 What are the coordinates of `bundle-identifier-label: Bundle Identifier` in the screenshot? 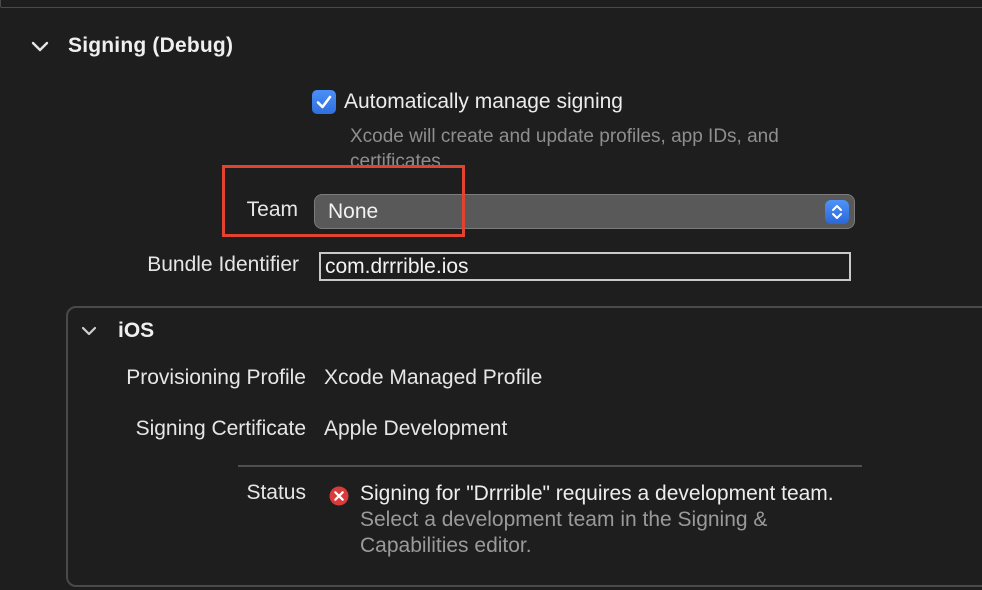 It's located at (223, 264).